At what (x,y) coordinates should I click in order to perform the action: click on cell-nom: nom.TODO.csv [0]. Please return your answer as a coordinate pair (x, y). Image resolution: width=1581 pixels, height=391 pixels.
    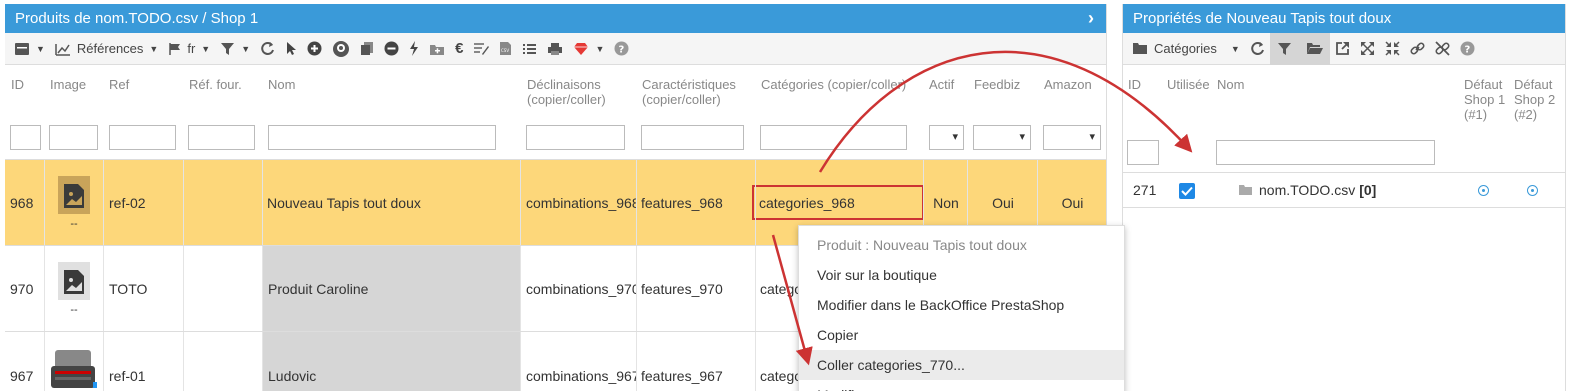
    Looking at the image, I should click on (1343, 190).